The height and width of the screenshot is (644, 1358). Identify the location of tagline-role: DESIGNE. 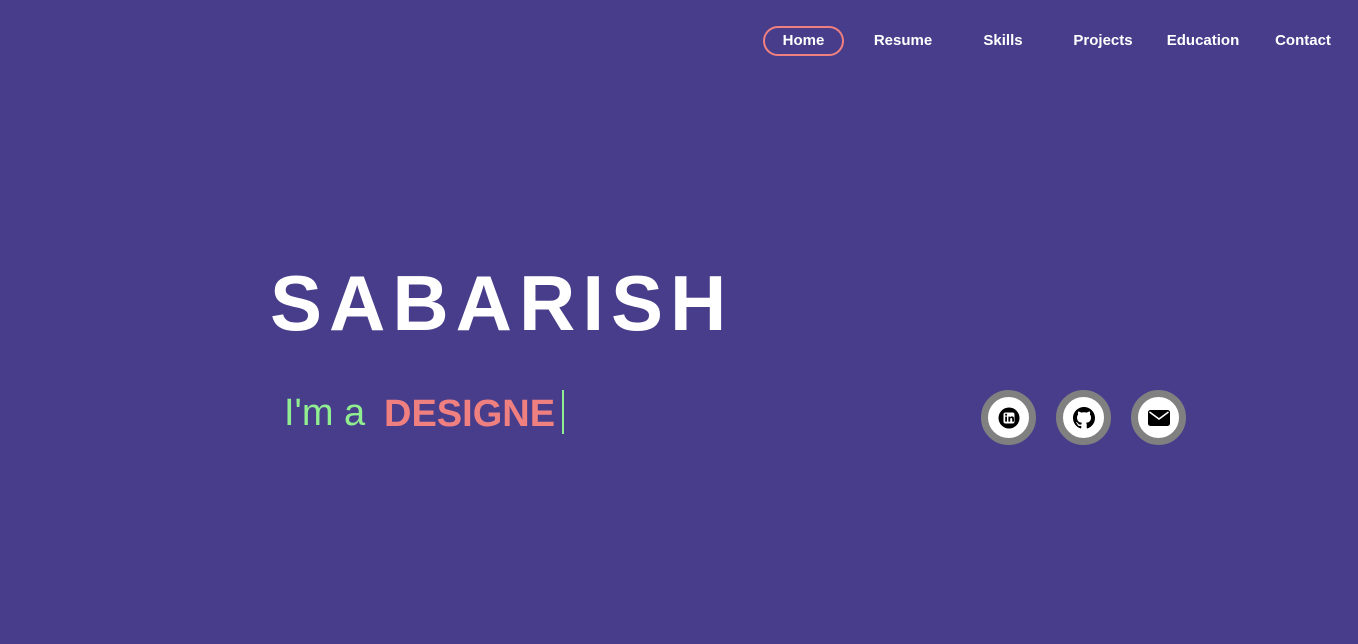
(470, 414).